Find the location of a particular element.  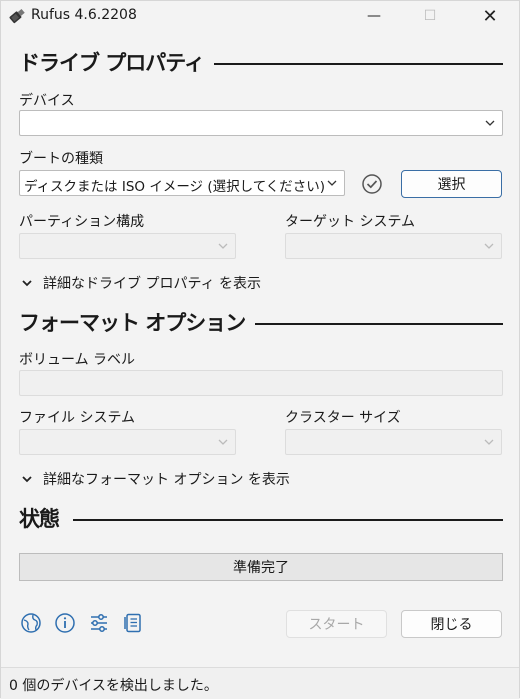

start-button: スタート is located at coordinates (336, 624).